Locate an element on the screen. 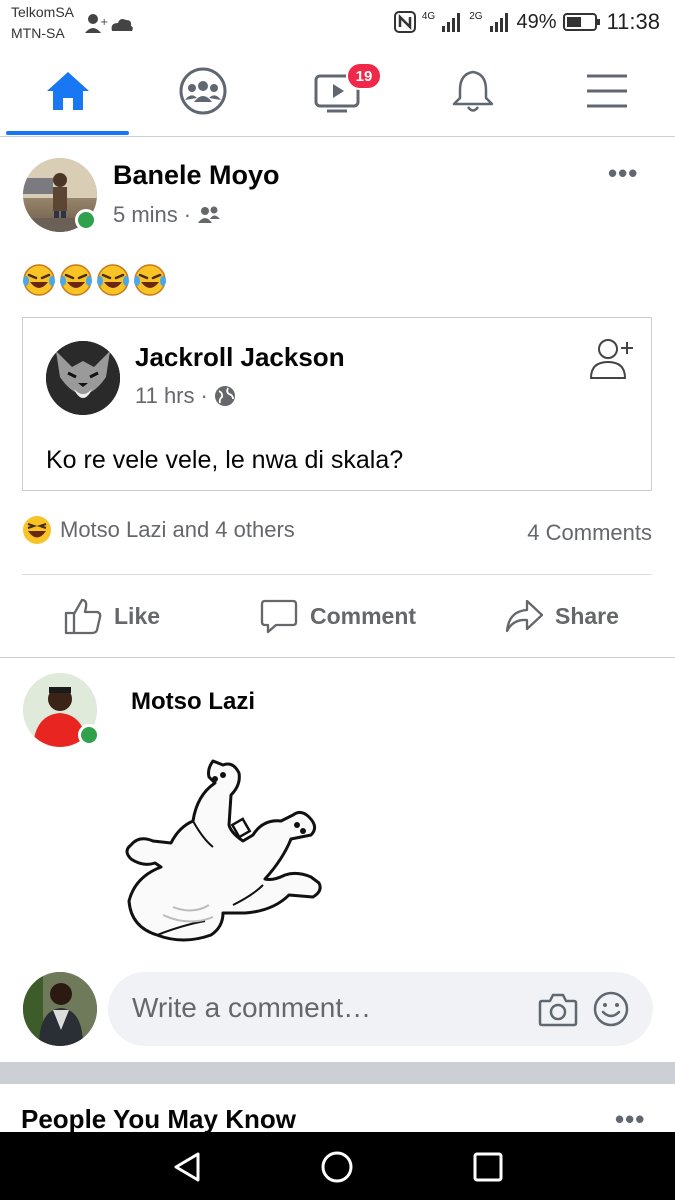  nav-groups-tab is located at coordinates (203, 91).